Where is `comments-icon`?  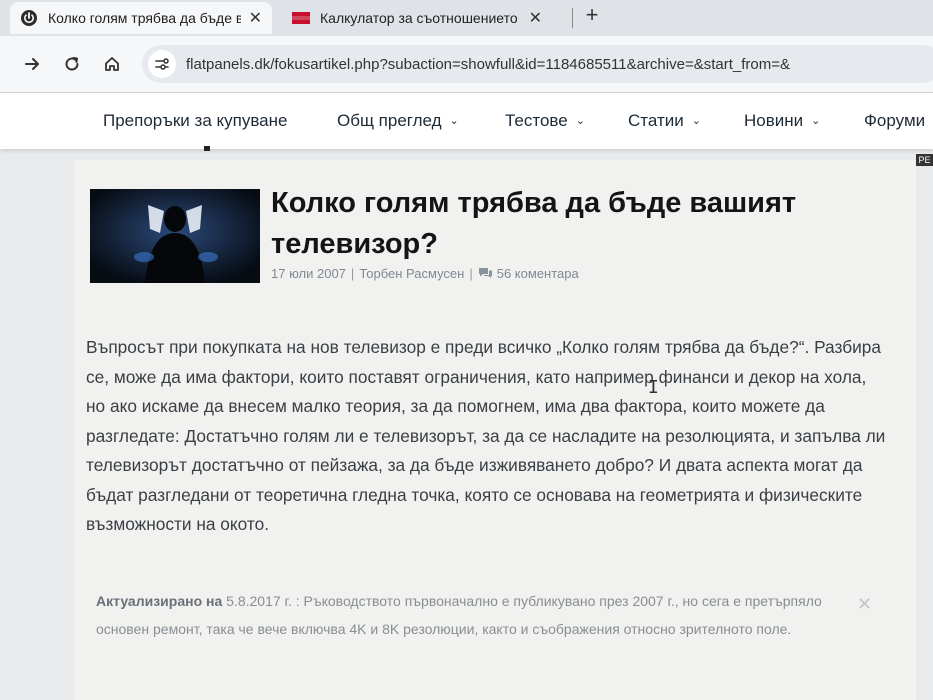
comments-icon is located at coordinates (487, 273).